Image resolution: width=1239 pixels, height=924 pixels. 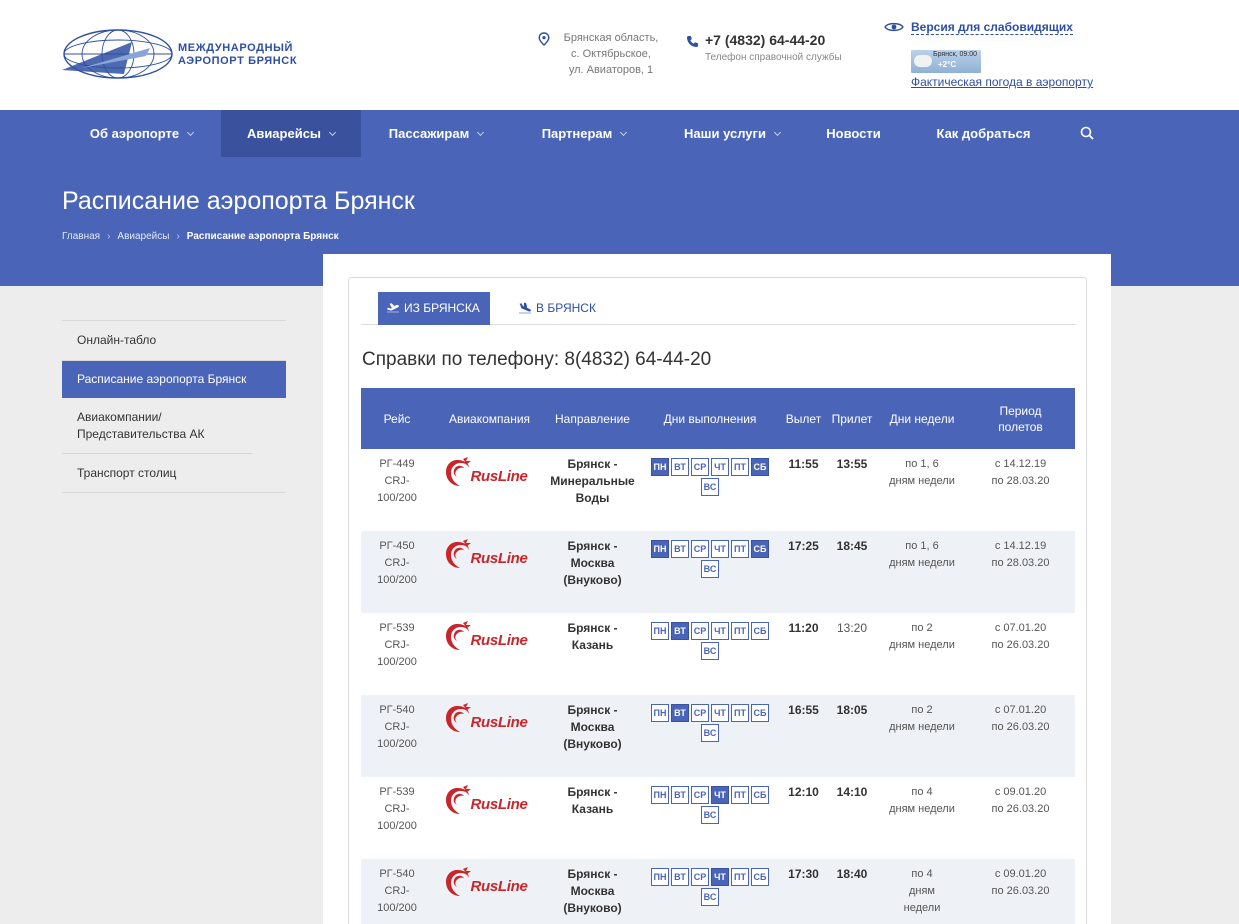 What do you see at coordinates (592, 418) in the screenshot?
I see `col-direction: Направление` at bounding box center [592, 418].